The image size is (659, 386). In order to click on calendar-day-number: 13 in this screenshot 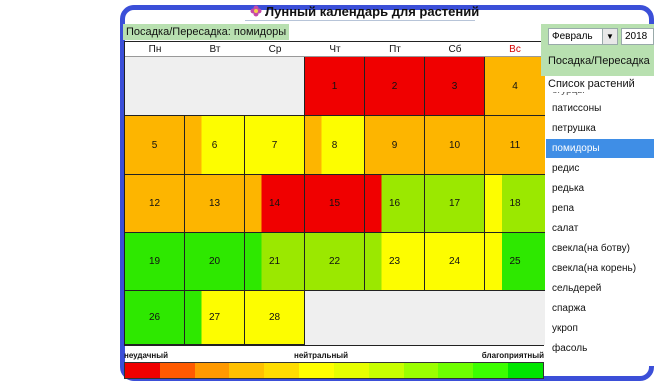, I will do `click(214, 203)`.